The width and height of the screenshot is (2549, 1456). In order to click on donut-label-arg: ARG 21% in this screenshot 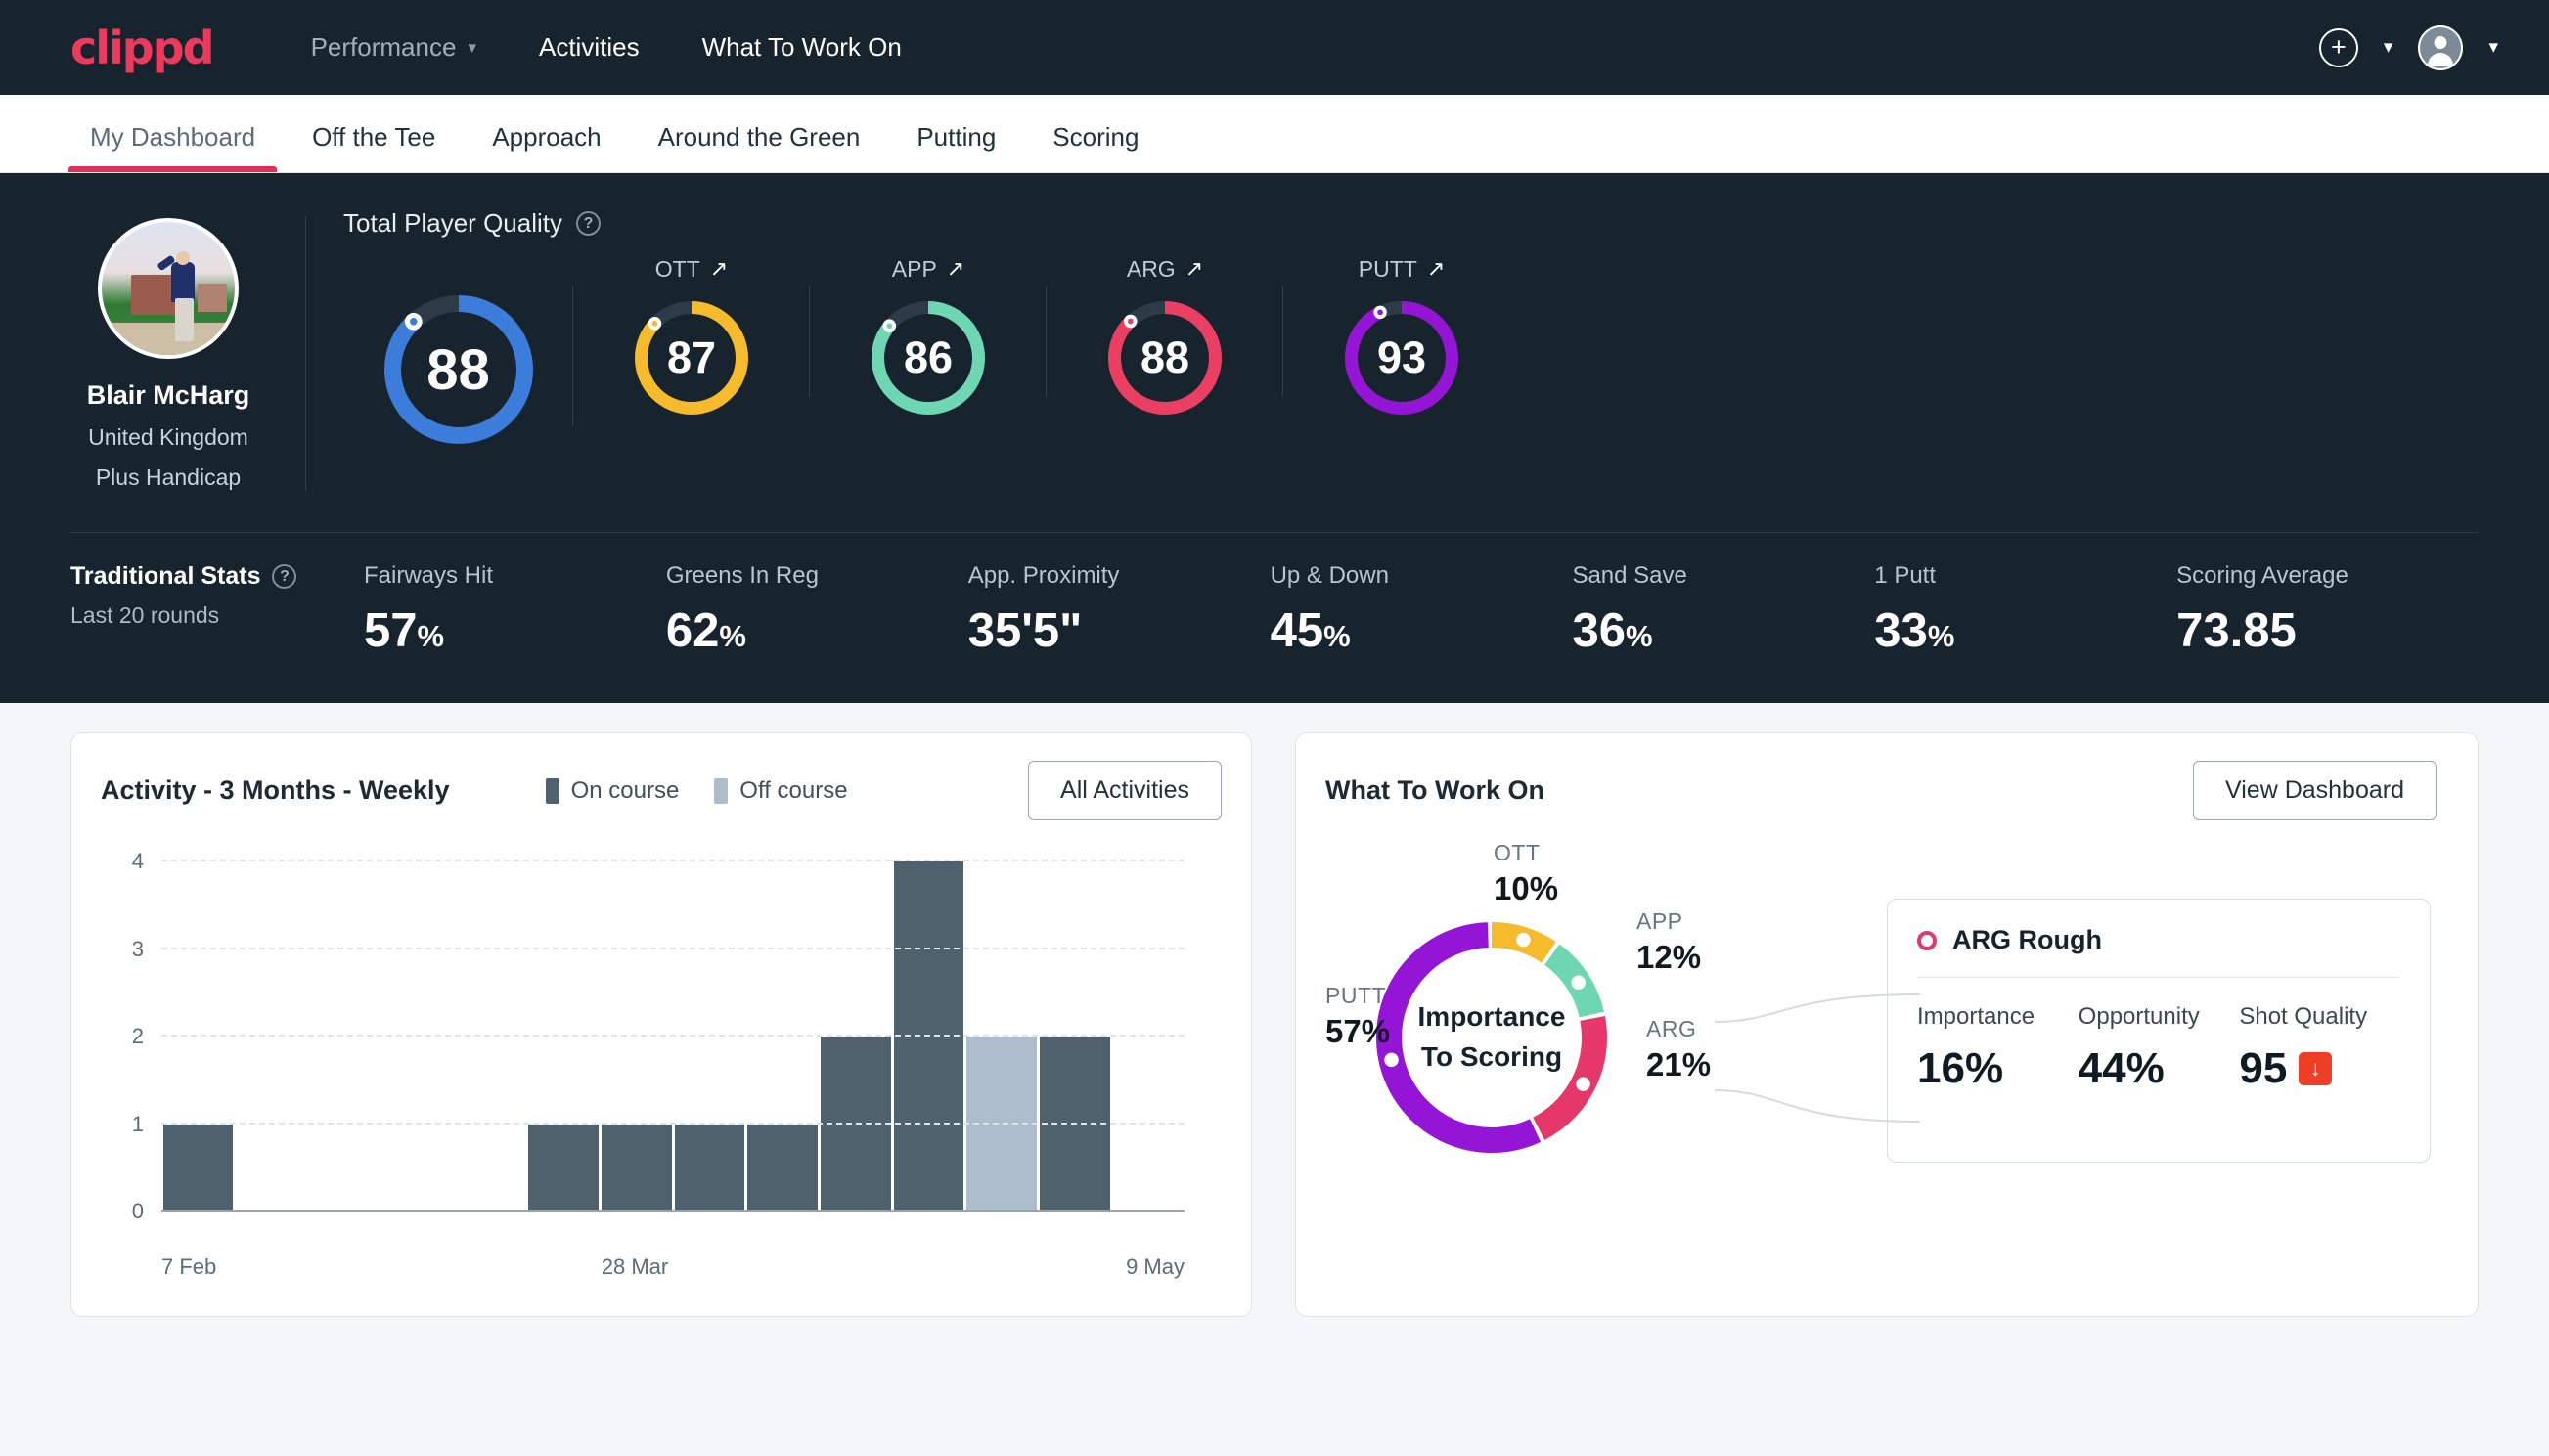, I will do `click(1679, 1049)`.